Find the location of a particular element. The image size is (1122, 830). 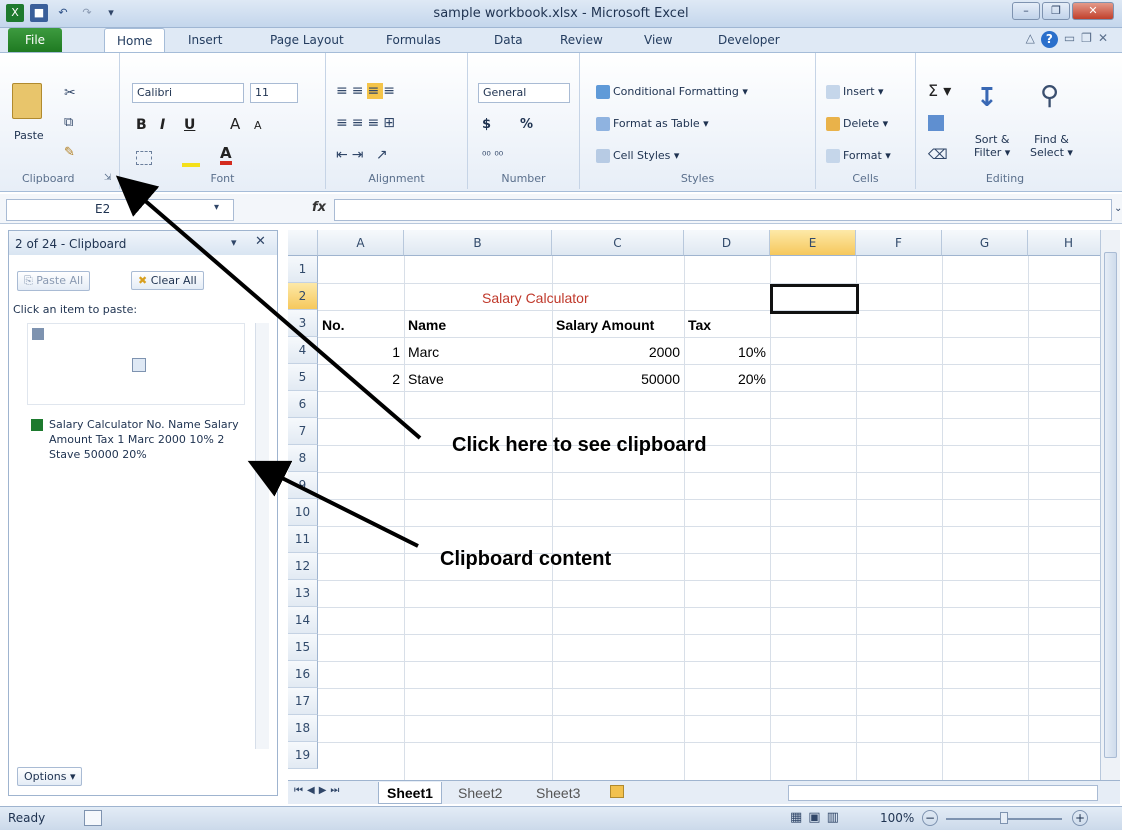

annotation-click-clipboard: Click here to see clipboard is located at coordinates (579, 445).